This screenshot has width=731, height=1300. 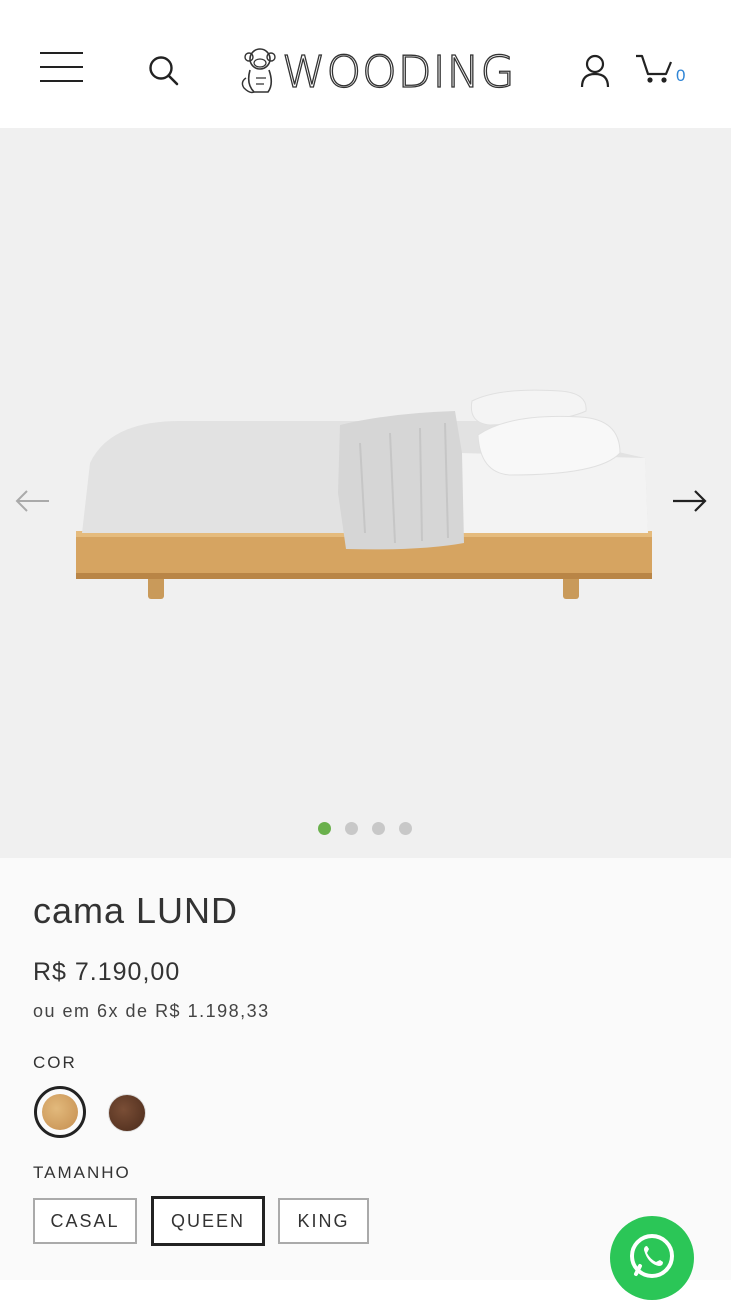 I want to click on light-oak-swatch, so click(x=60, y=1112).